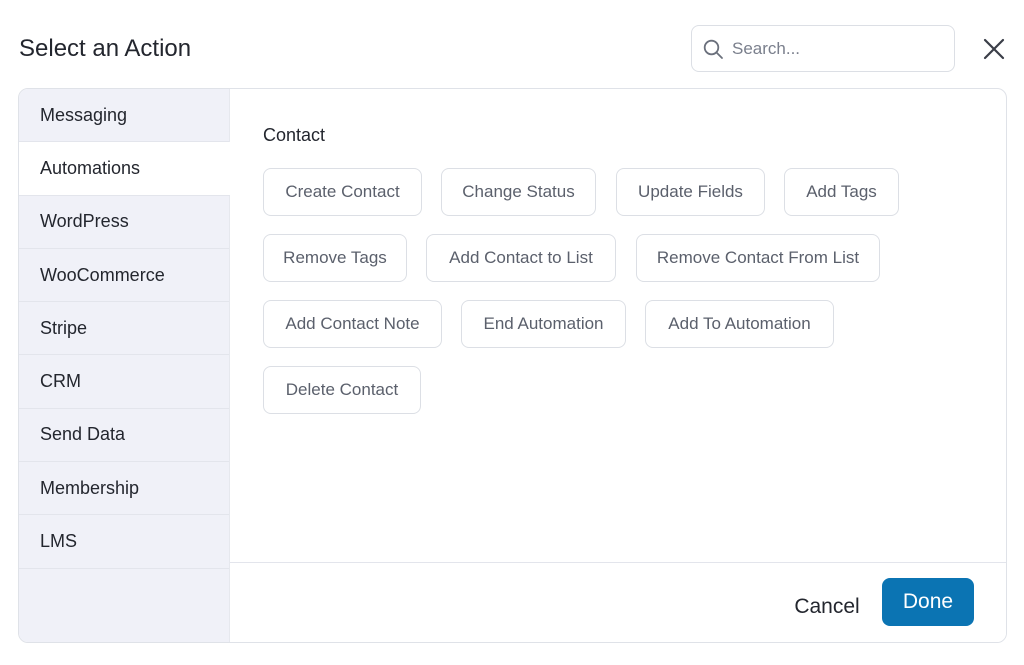  What do you see at coordinates (352, 324) in the screenshot?
I see `action-add-contact-note: Add Contact Note` at bounding box center [352, 324].